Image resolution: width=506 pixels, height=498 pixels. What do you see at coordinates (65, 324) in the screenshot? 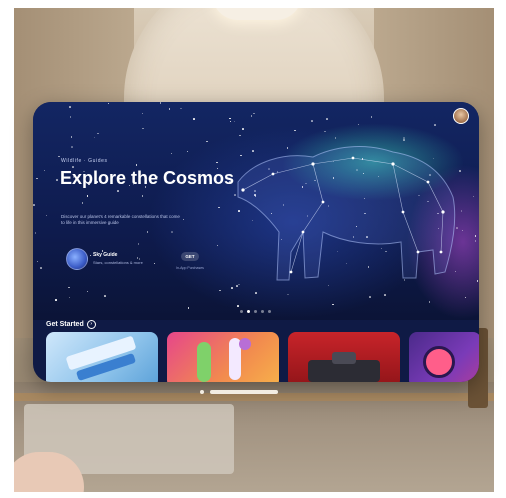
I see `section-title: Get Started` at bounding box center [65, 324].